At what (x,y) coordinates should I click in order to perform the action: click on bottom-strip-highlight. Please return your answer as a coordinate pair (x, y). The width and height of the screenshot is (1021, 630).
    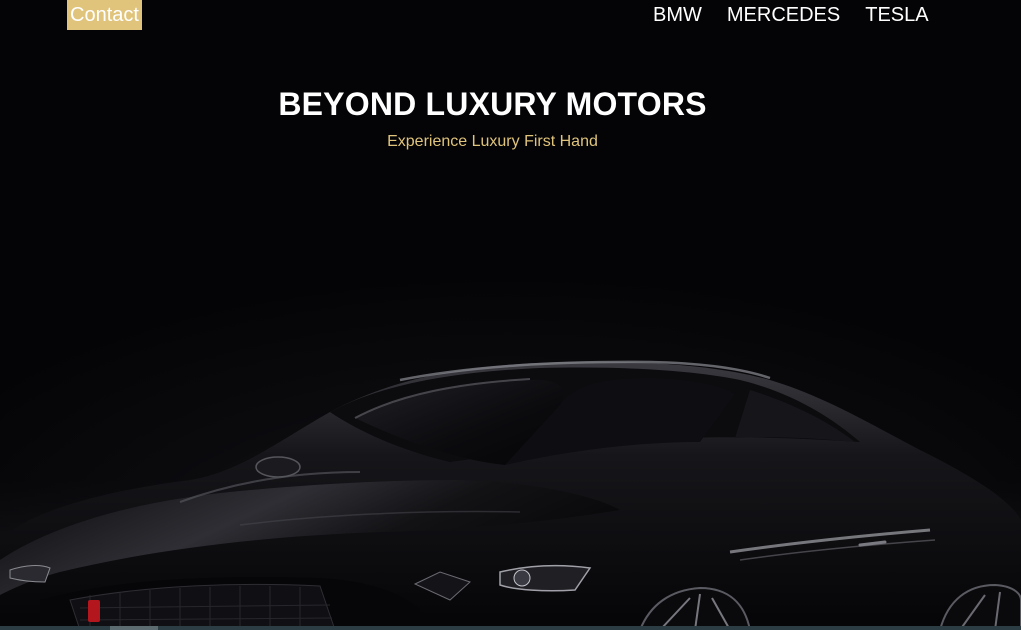
    Looking at the image, I should click on (134, 628).